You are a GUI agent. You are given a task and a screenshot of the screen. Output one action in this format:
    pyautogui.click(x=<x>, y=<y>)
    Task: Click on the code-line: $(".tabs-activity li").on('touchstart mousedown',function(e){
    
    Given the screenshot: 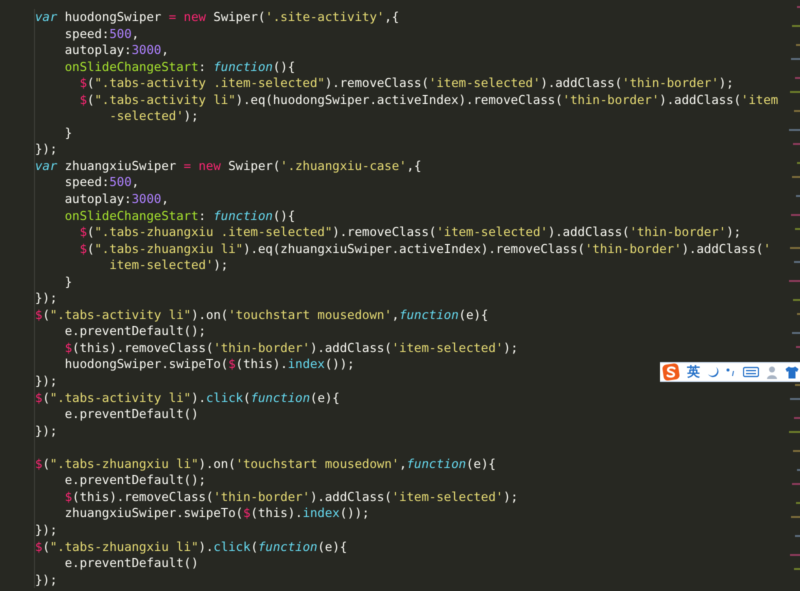 What is the action you would take?
    pyautogui.click(x=261, y=315)
    